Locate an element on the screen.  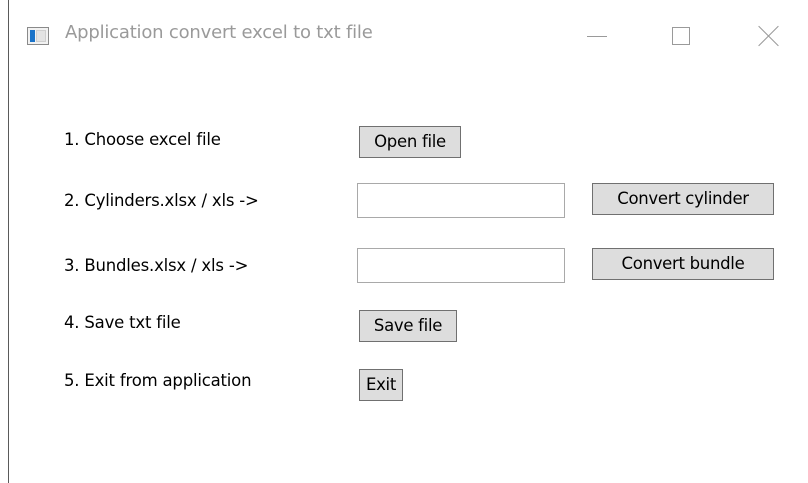
app-icon-pane is located at coordinates (41, 36).